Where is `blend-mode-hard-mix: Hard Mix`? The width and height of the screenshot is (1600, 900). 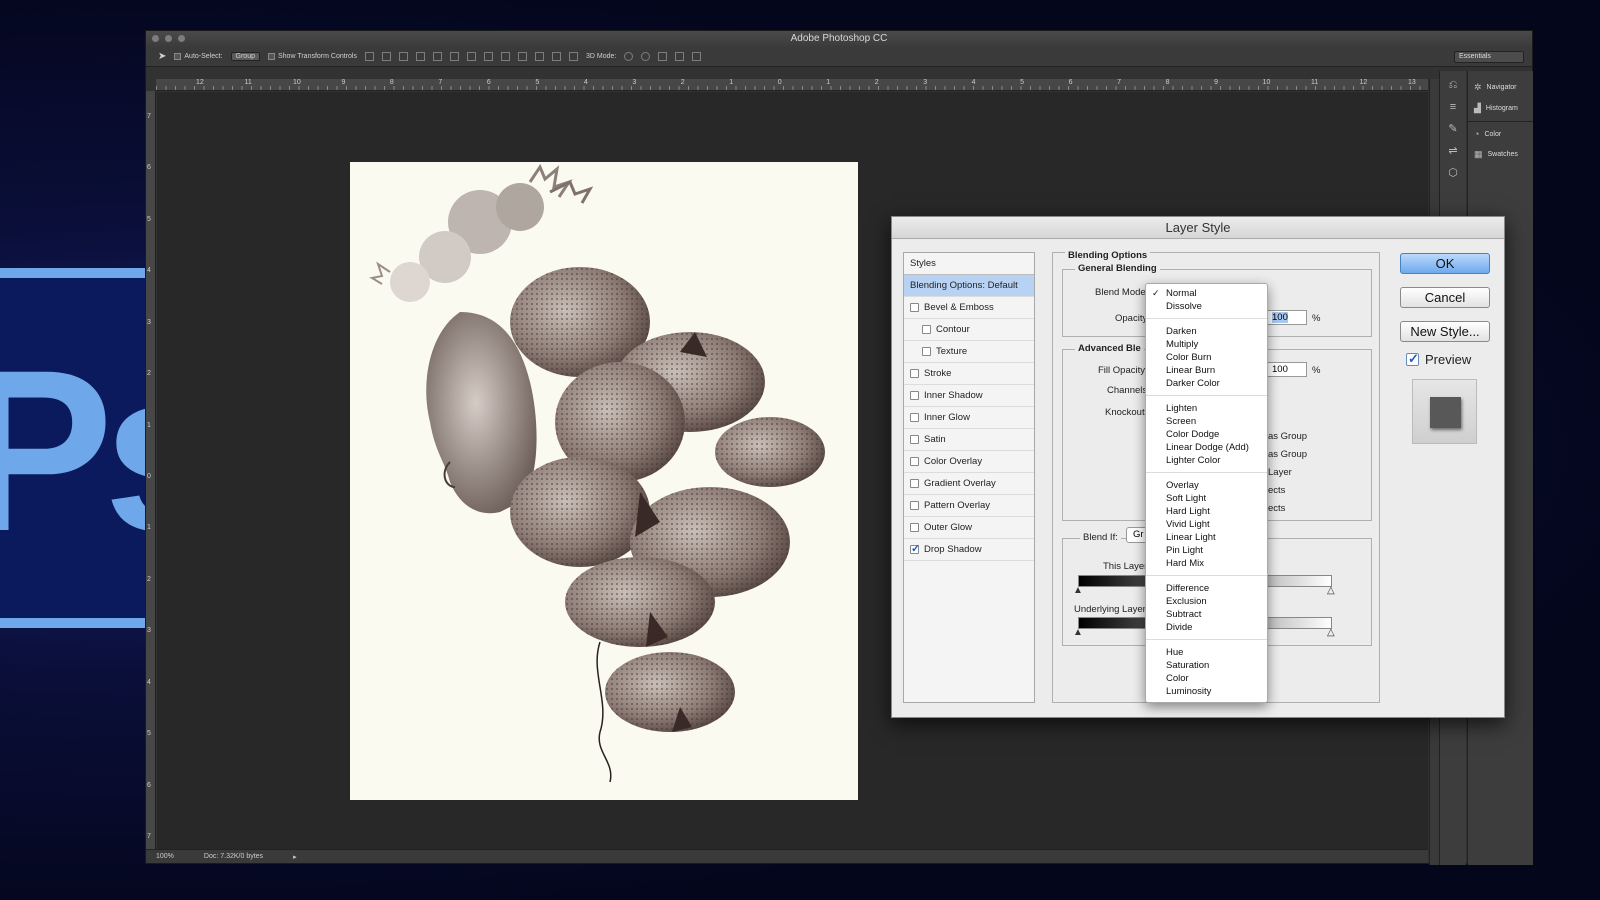
blend-mode-hard-mix: Hard Mix is located at coordinates (1206, 563).